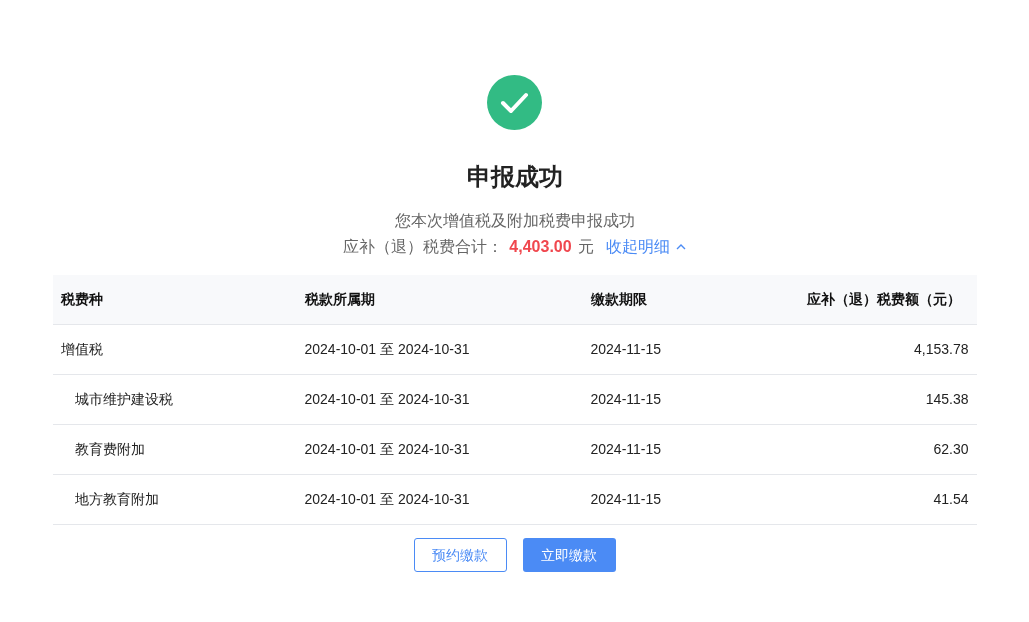 The height and width of the screenshot is (622, 1029). I want to click on pay-now-button: 立即缴款, so click(569, 555).